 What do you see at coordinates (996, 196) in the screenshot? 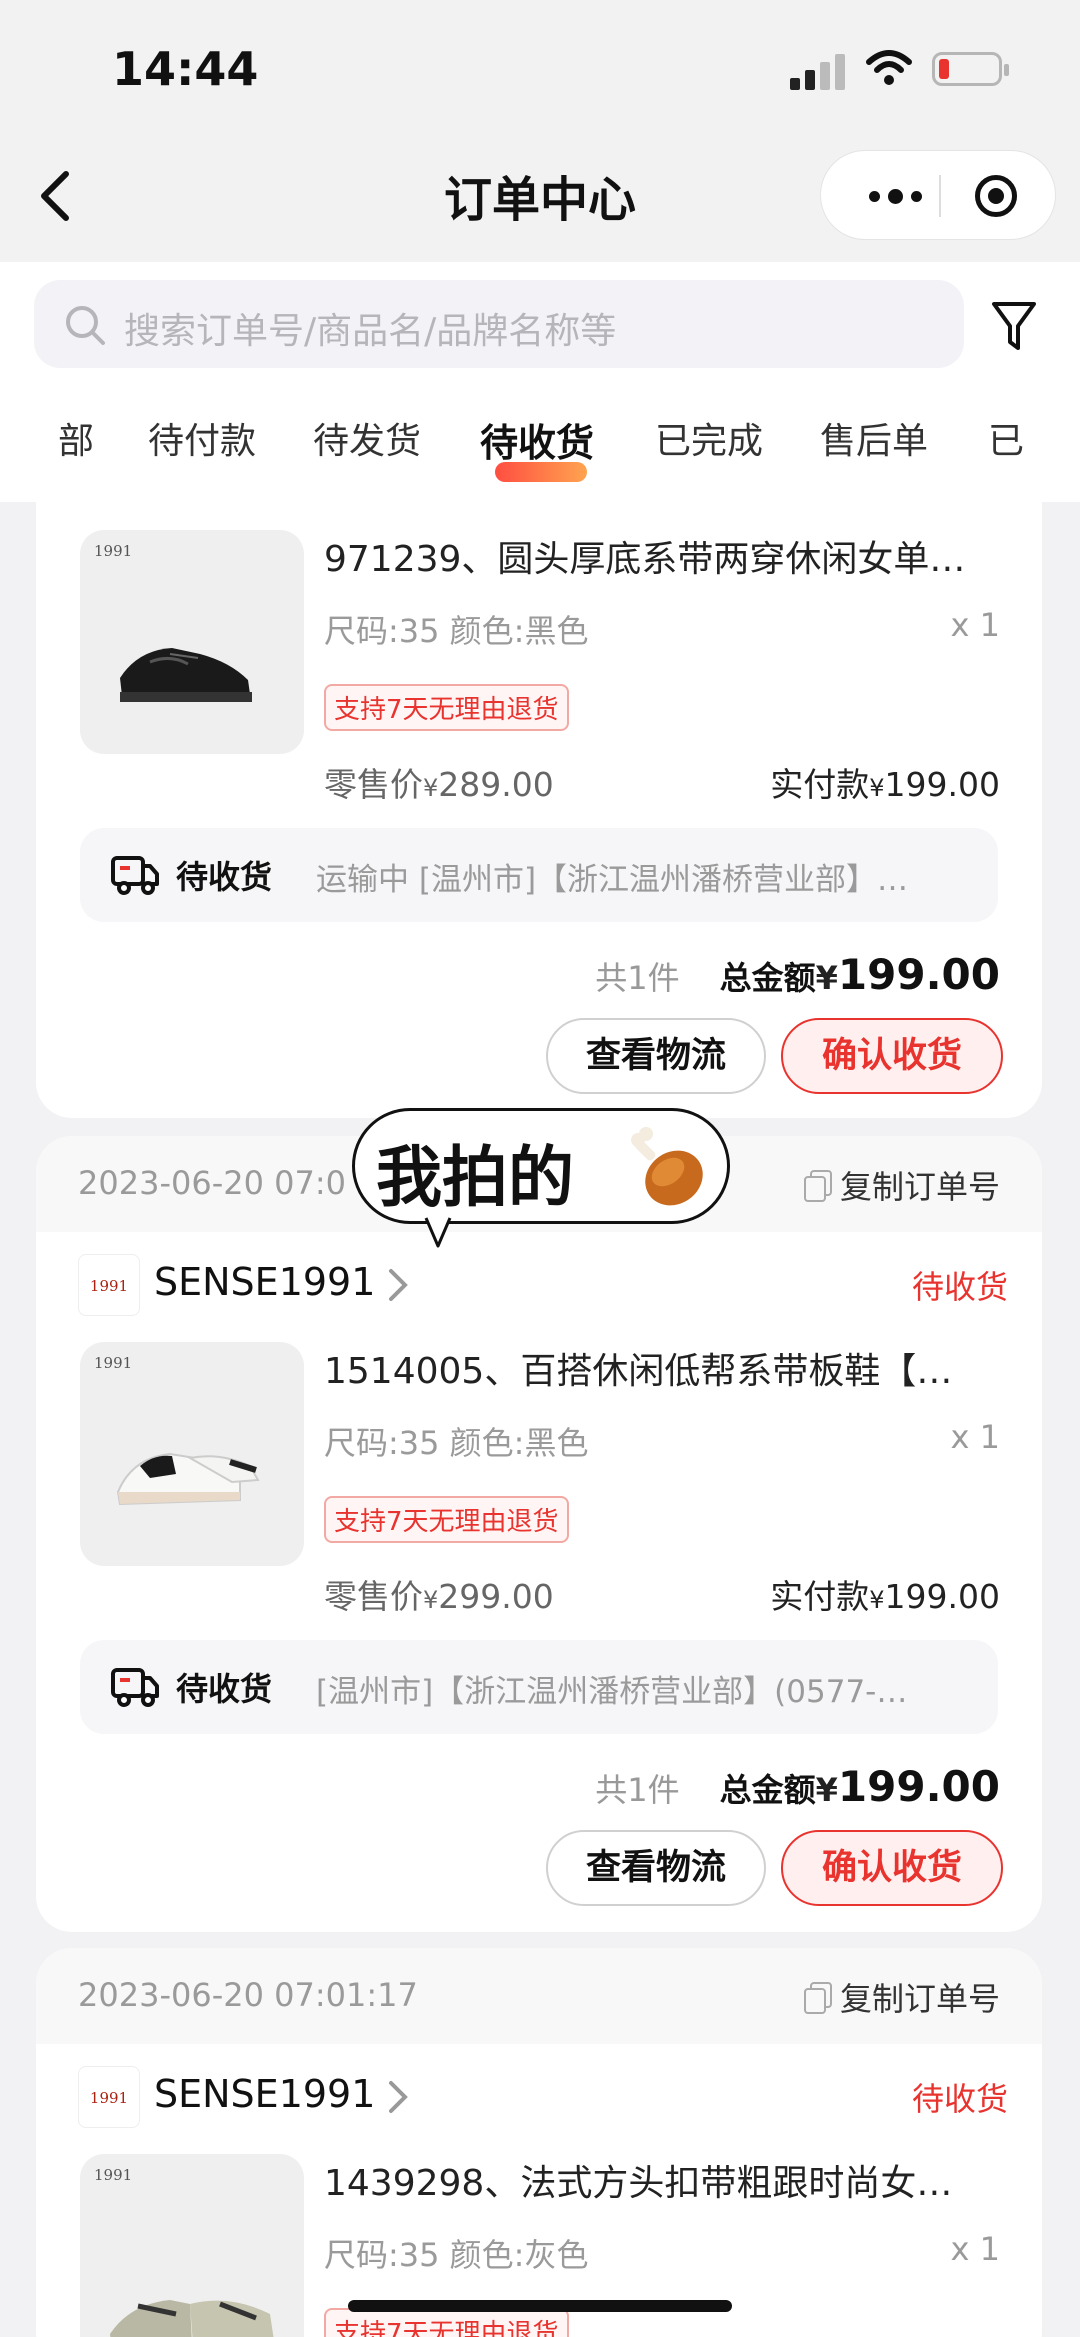
I see `target-icon` at bounding box center [996, 196].